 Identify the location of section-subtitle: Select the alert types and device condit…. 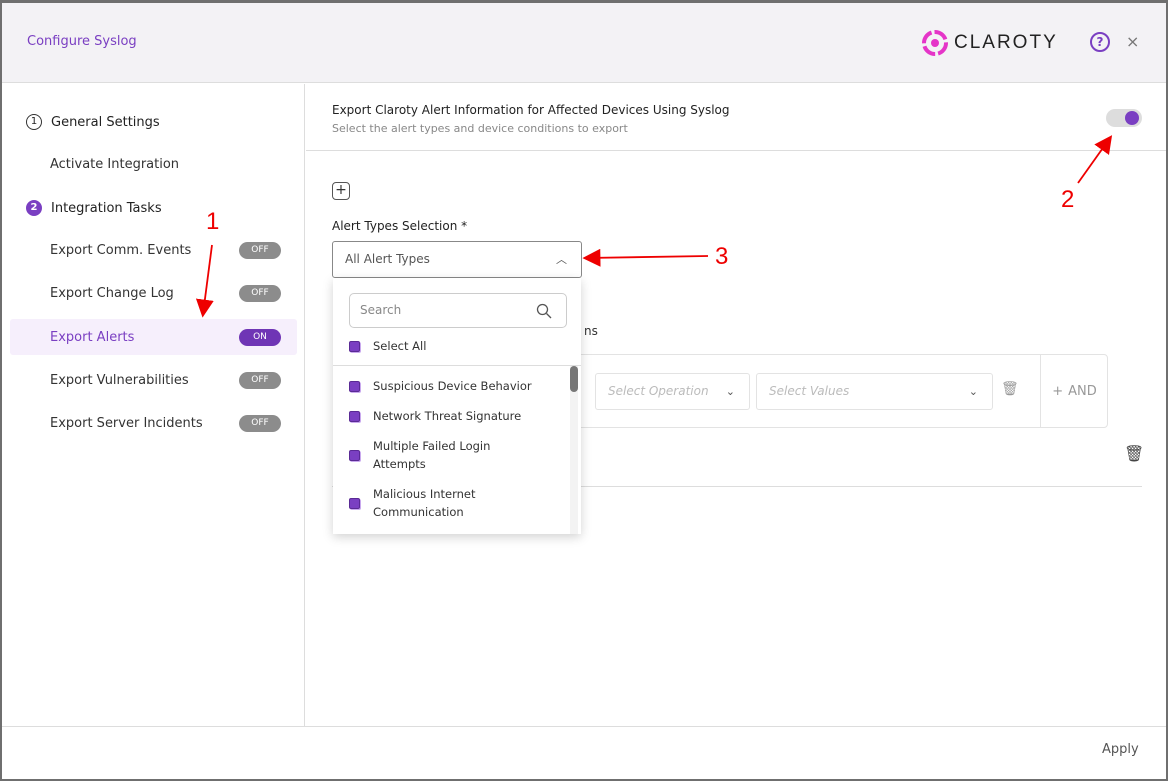
(480, 128).